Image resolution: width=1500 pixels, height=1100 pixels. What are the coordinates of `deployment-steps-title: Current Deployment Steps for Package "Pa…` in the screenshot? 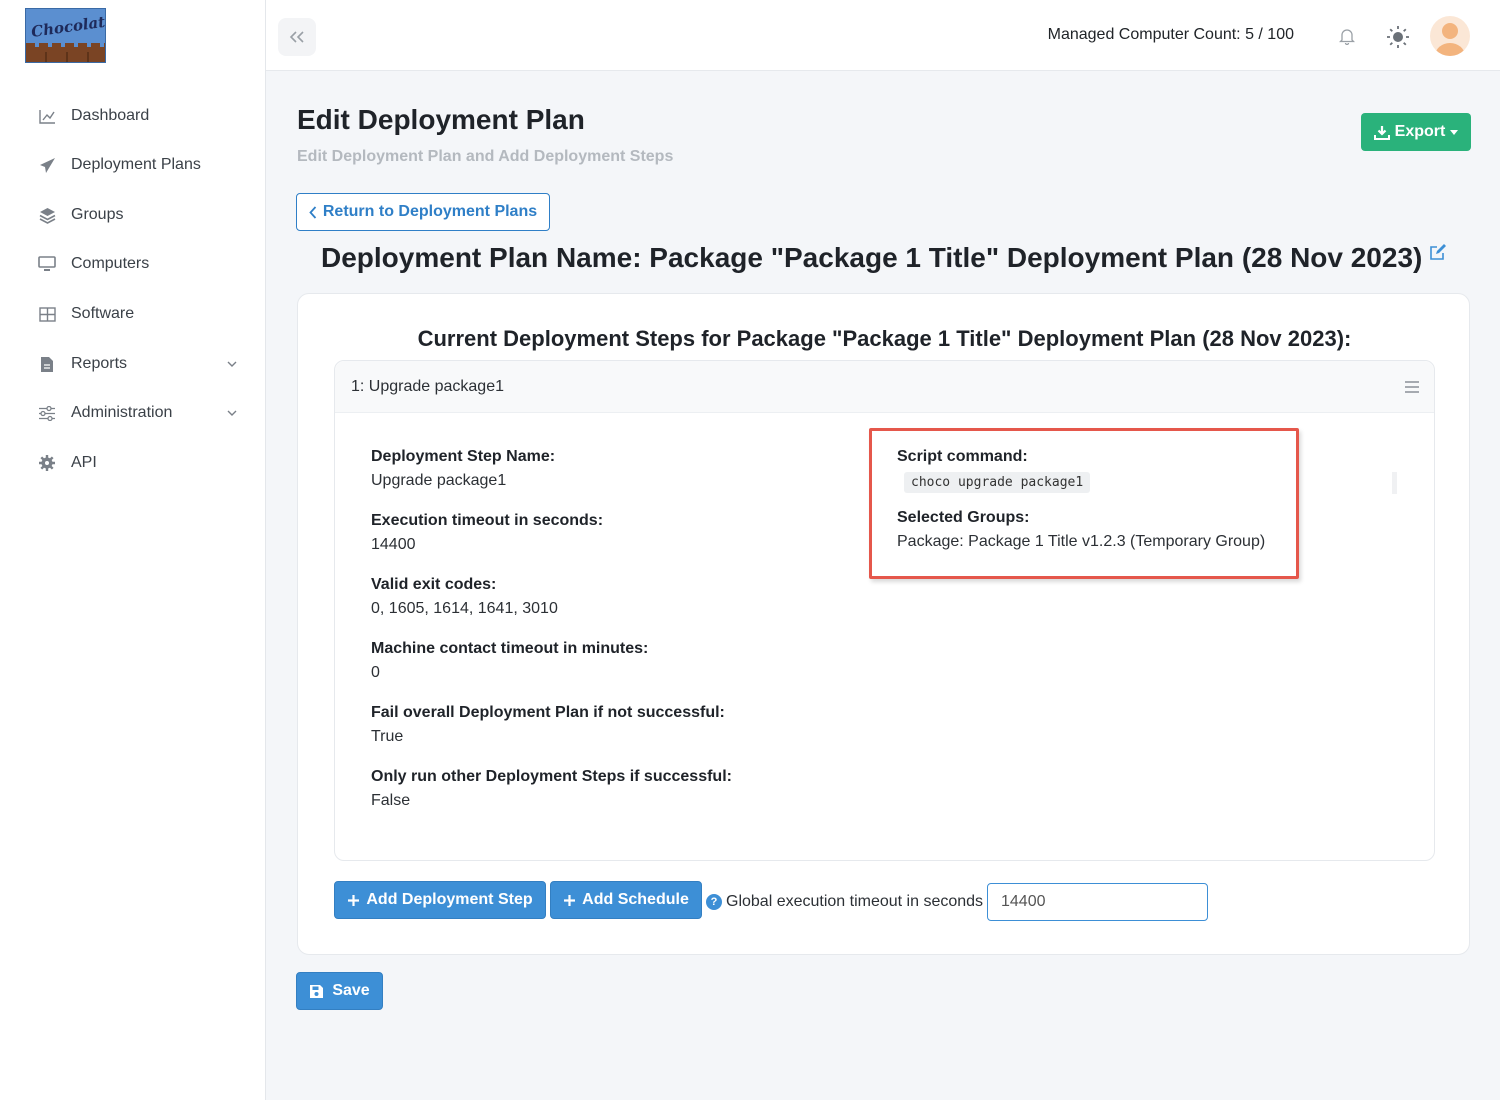 It's located at (884, 338).